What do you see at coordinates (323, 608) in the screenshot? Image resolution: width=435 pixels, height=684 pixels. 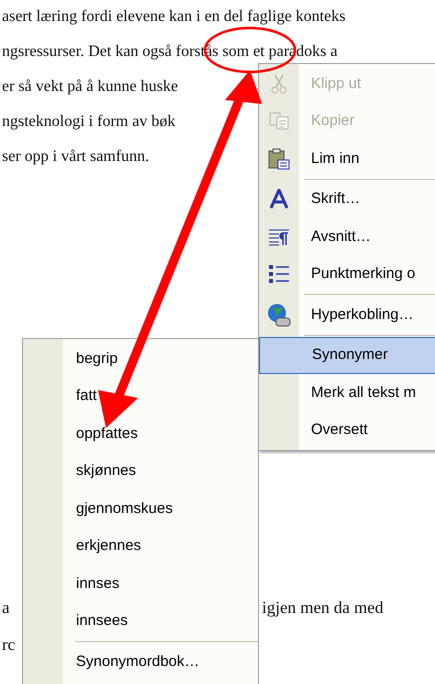 I see `document-text-fragment: igjen men da med` at bounding box center [323, 608].